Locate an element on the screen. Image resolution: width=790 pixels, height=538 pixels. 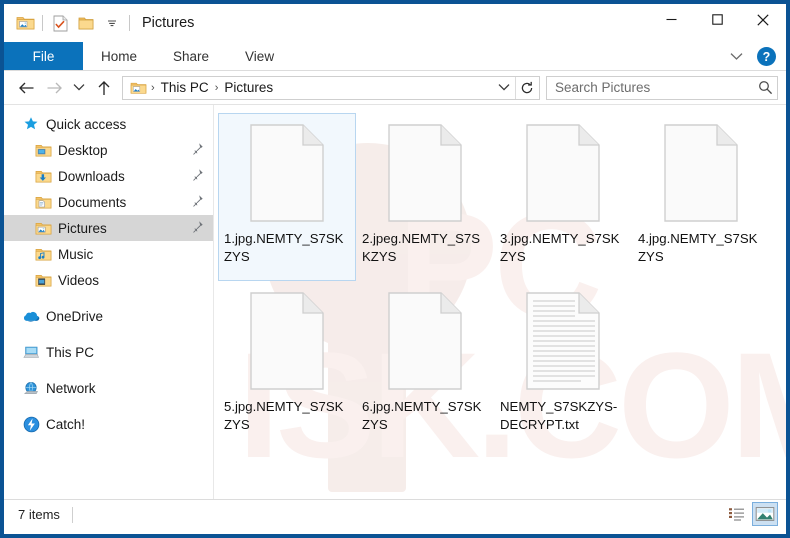
file-item: 1.jpg.NEMTY_S7SKZYS is located at coordinates (287, 197).